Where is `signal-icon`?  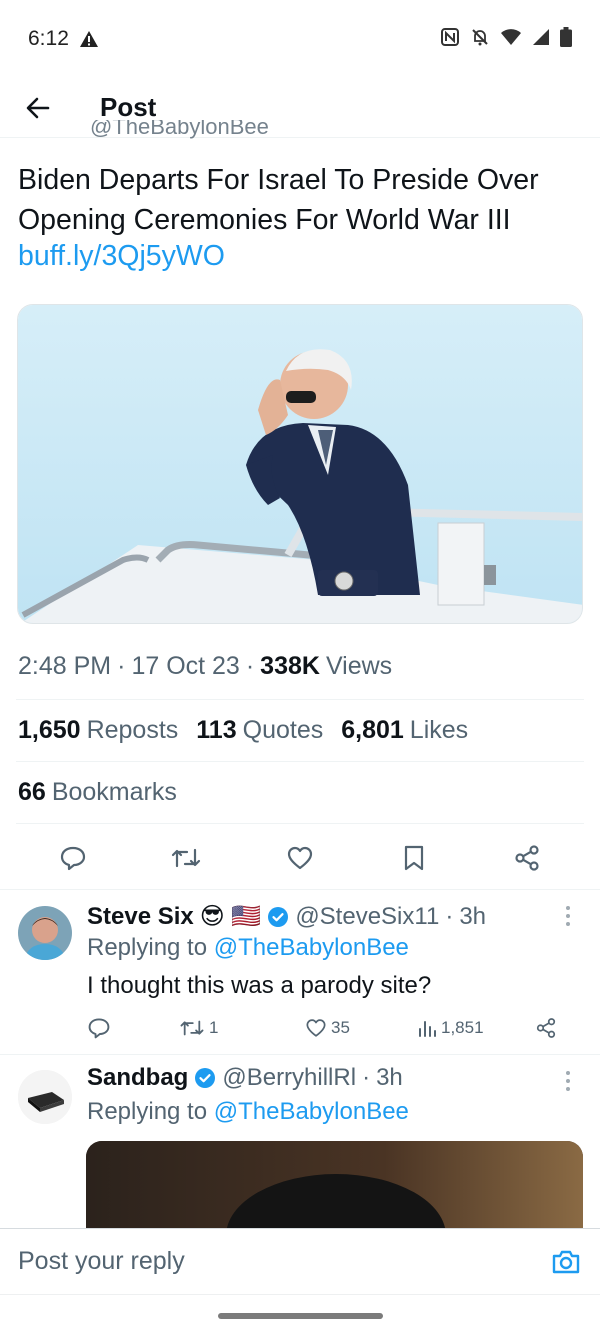 signal-icon is located at coordinates (541, 39).